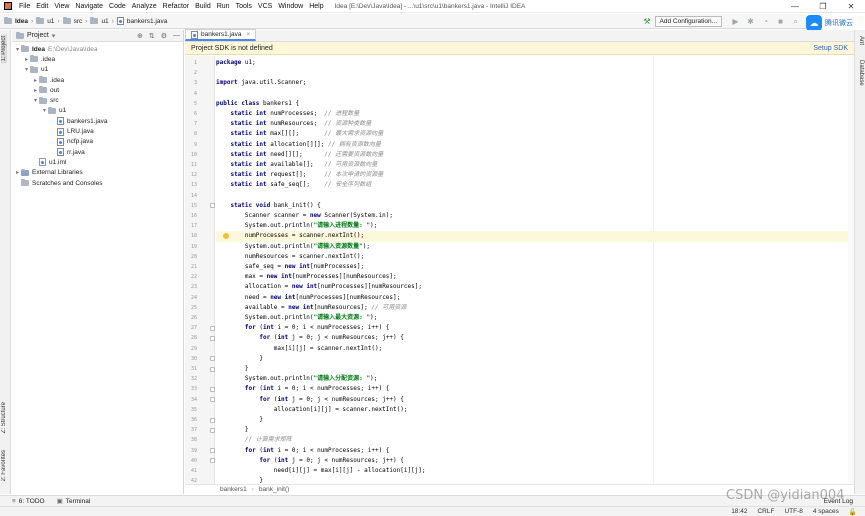 Image resolution: width=865 pixels, height=516 pixels. I want to click on code-line: numProcesses = scanner.nextInt();, so click(535, 236).